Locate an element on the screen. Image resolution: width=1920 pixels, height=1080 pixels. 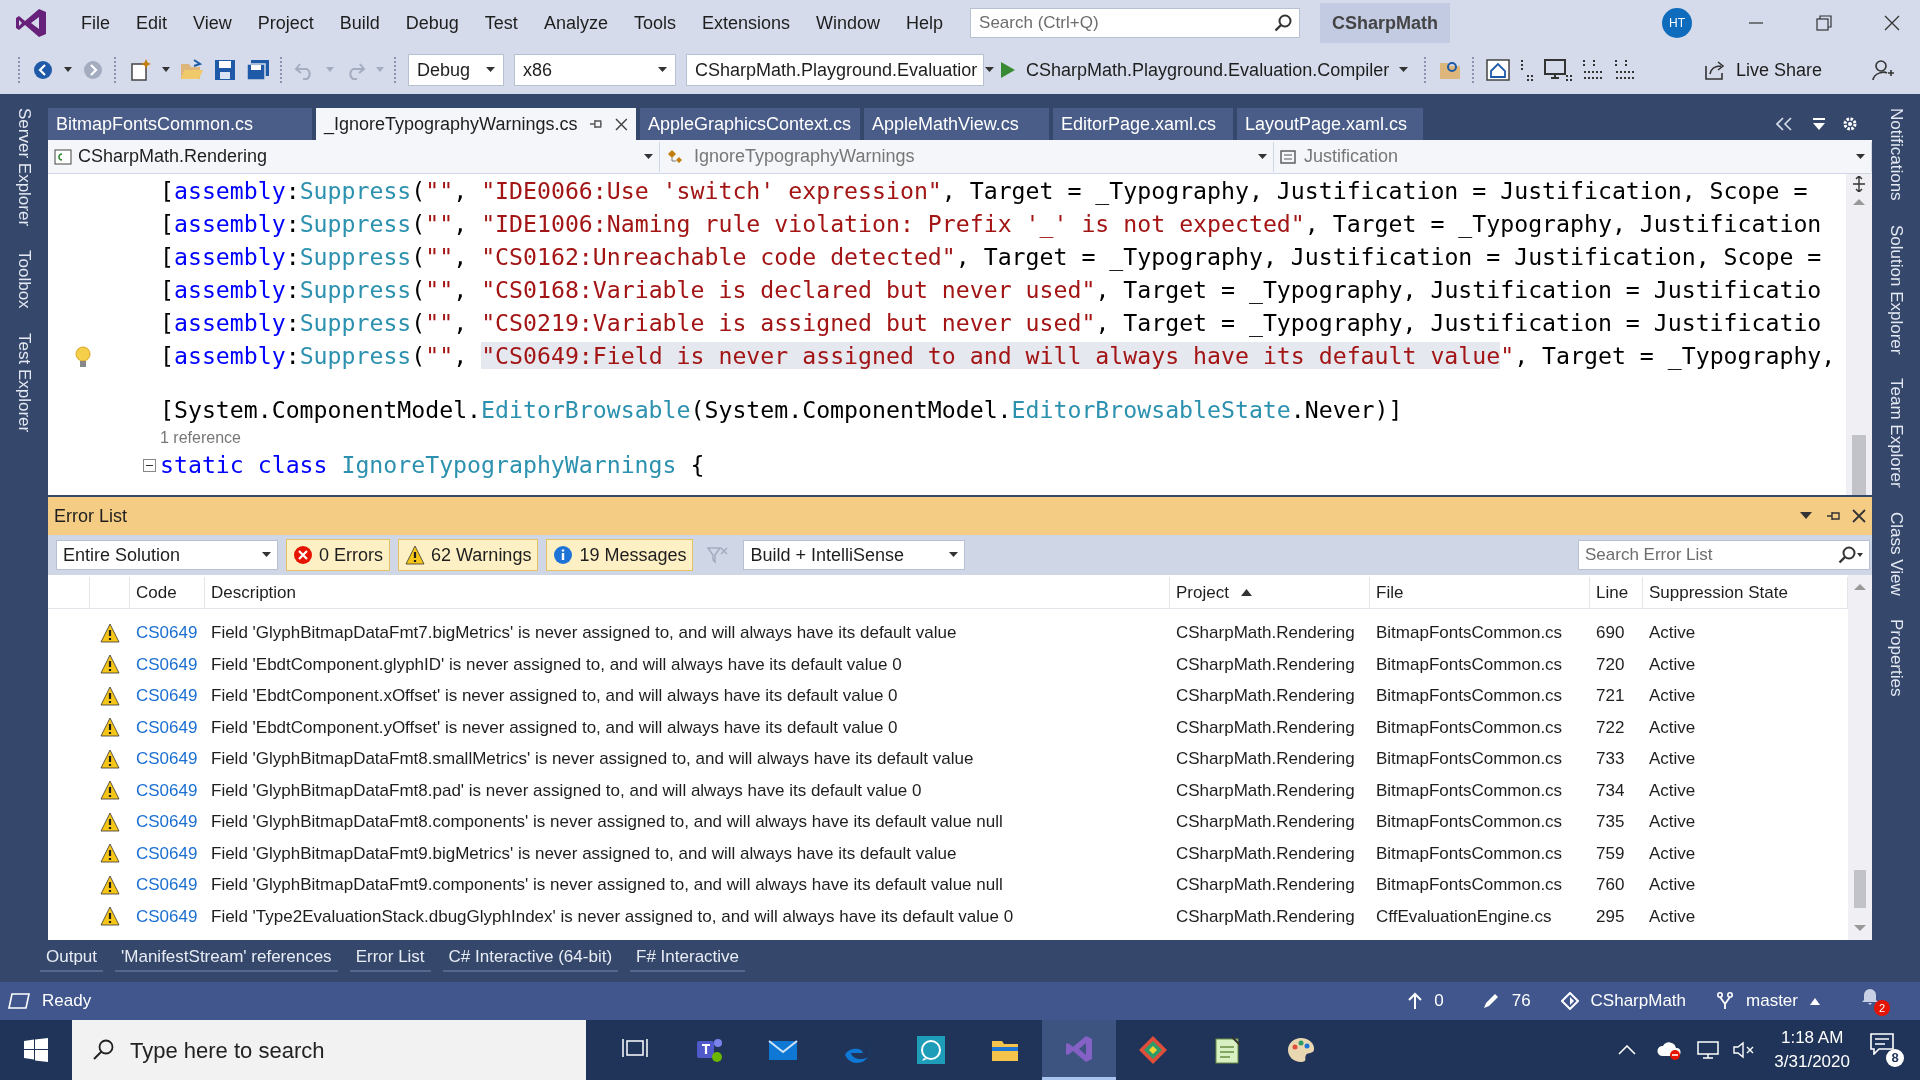
menu-item: Build is located at coordinates (359, 23).